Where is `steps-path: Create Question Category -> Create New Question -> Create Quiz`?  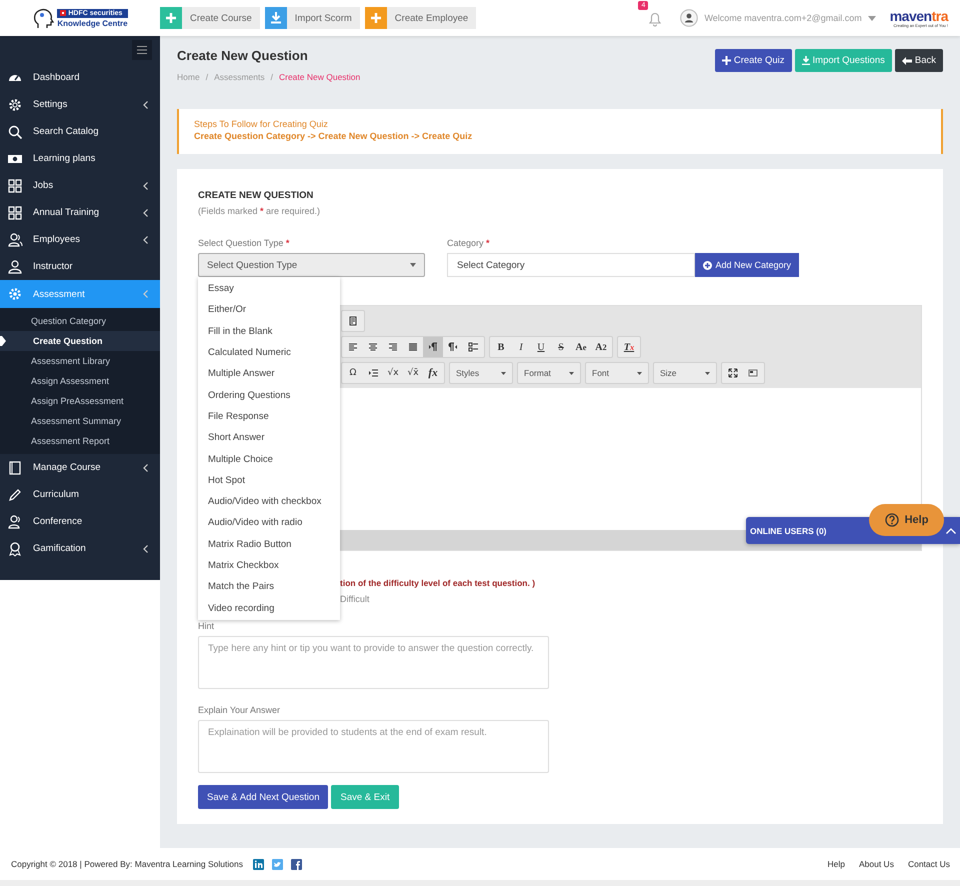
steps-path: Create Question Category -> Create New Question -> Create Quiz is located at coordinates (334, 136).